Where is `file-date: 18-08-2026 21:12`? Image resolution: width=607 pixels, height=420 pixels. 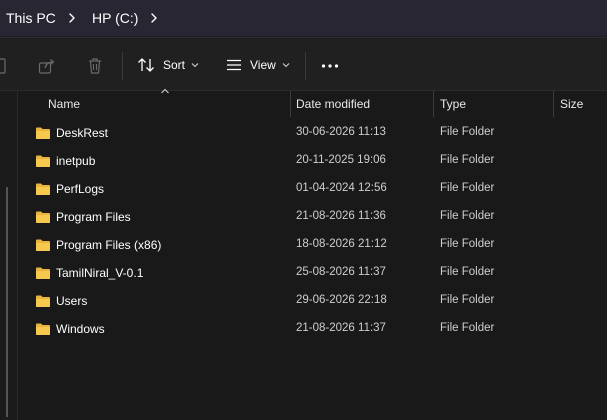 file-date: 18-08-2026 21:12 is located at coordinates (341, 244).